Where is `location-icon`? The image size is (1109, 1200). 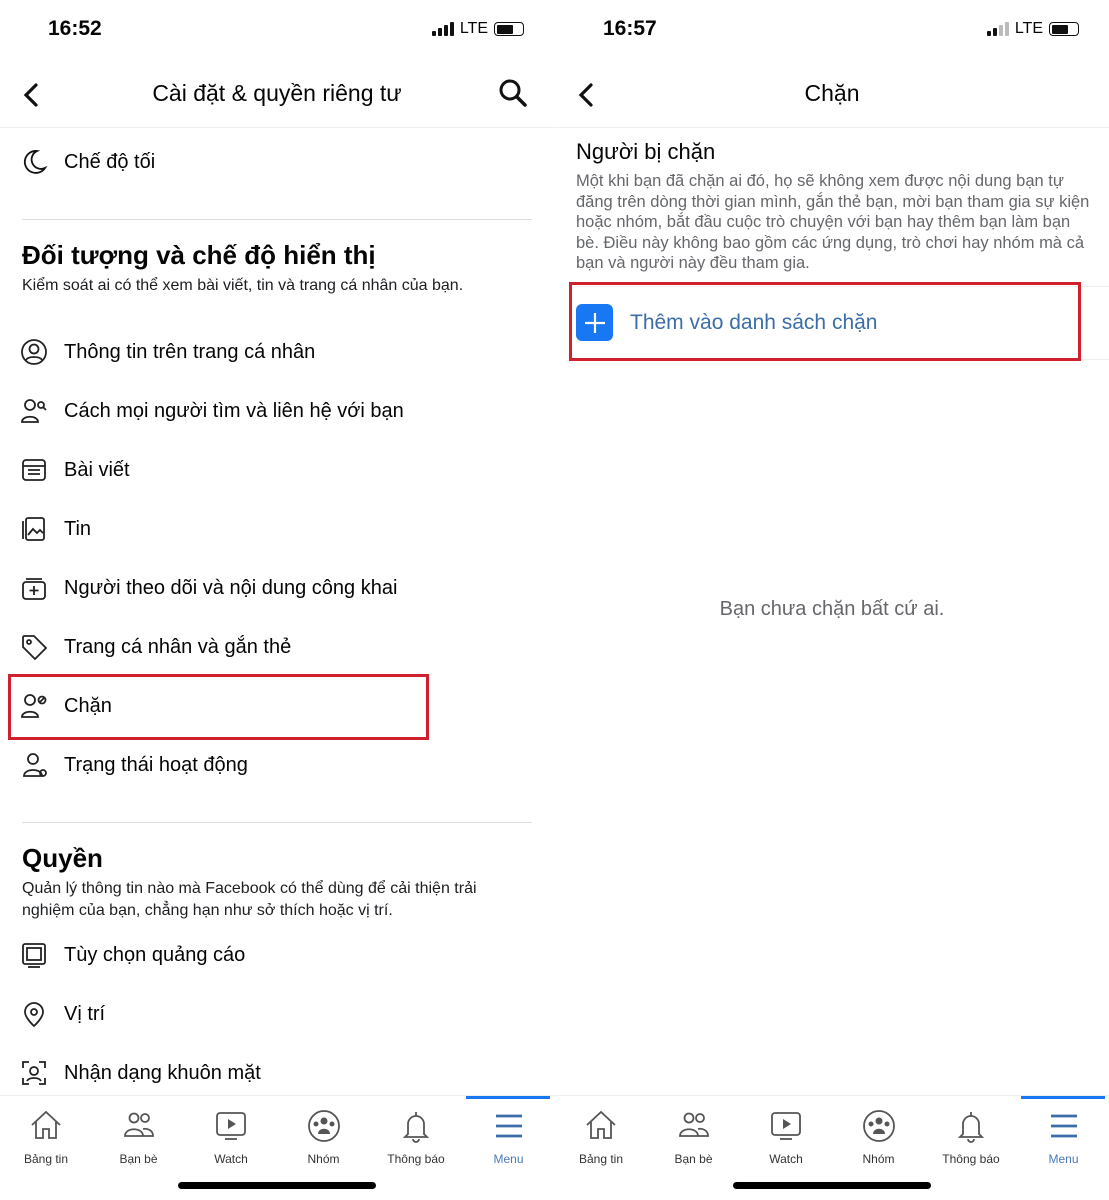
location-icon is located at coordinates (34, 1015).